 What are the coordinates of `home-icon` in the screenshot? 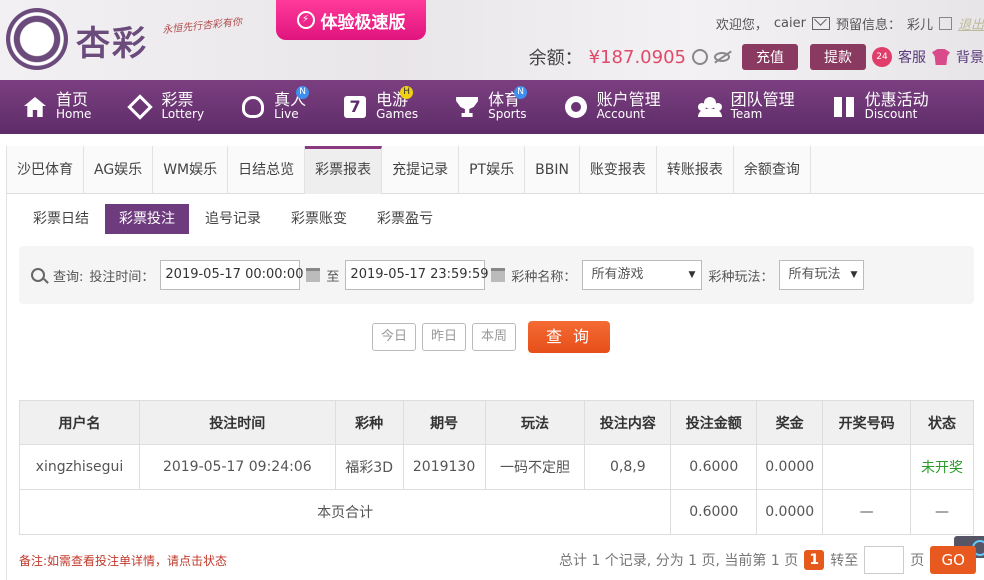 It's located at (35, 107).